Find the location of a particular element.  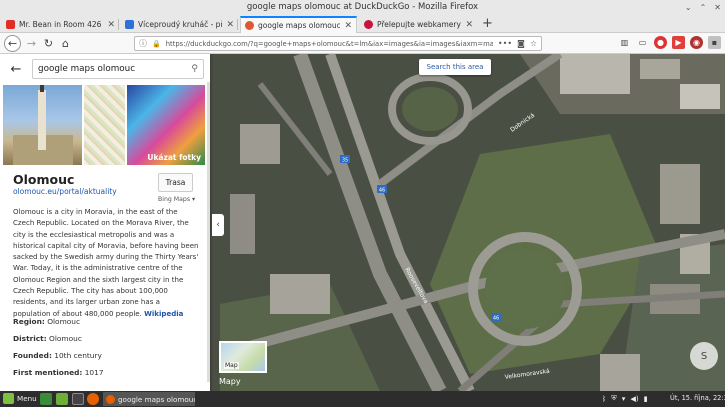

search-icon: ⚲ is located at coordinates (194, 69).